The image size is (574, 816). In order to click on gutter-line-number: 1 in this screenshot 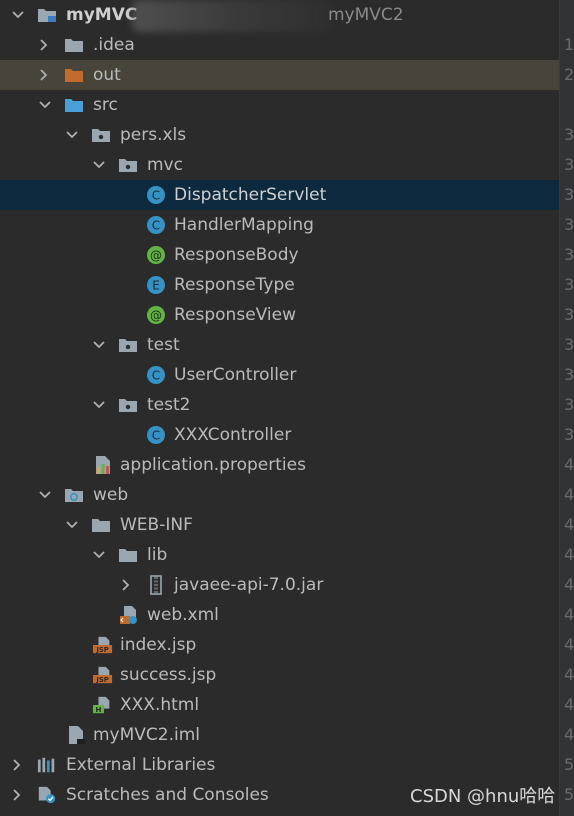, I will do `click(569, 44)`.